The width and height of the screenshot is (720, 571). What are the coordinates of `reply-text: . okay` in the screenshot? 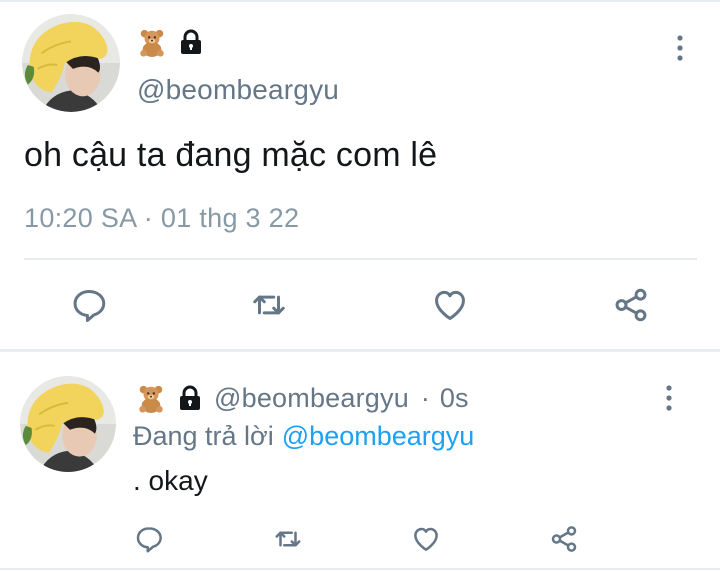 It's located at (170, 480).